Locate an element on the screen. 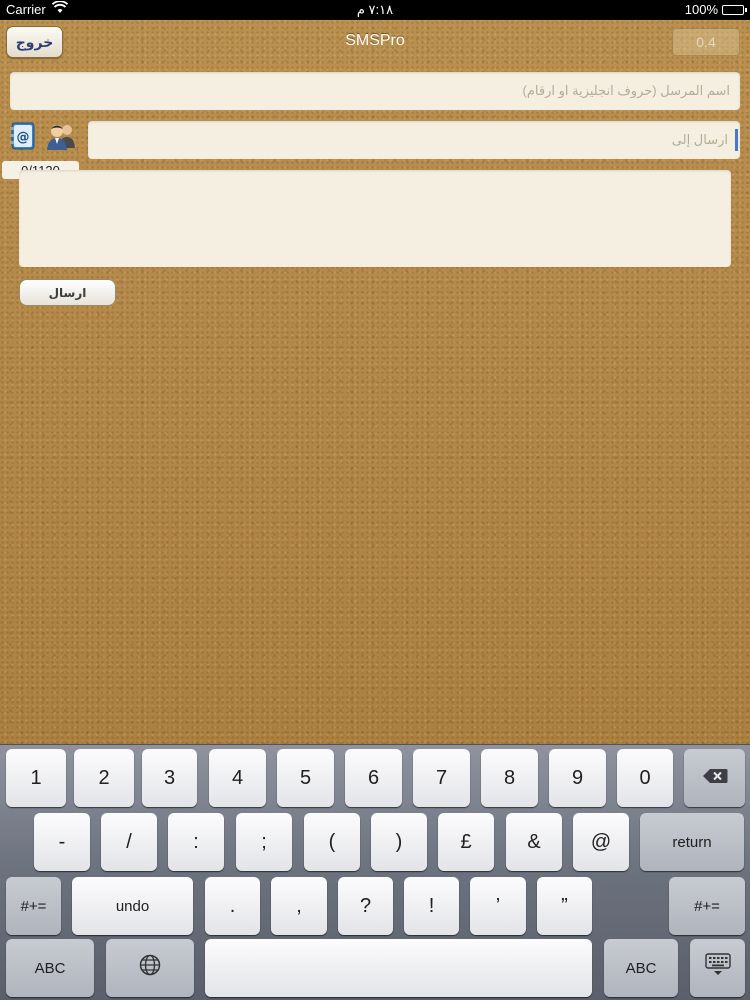  key-slash: / is located at coordinates (129, 842).